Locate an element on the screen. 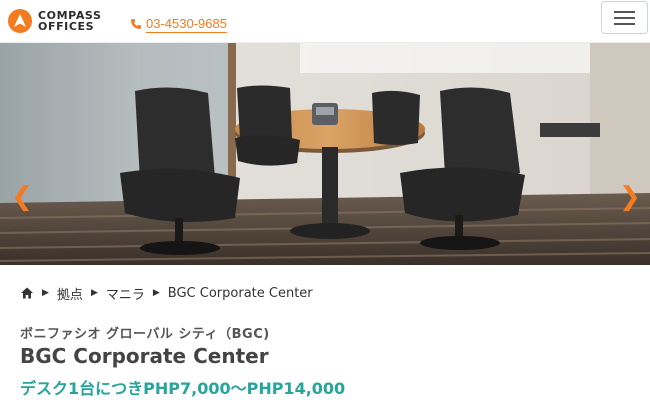 Image resolution: width=650 pixels, height=400 pixels. logo-wordmark: COMPASS OFFICES is located at coordinates (70, 21).